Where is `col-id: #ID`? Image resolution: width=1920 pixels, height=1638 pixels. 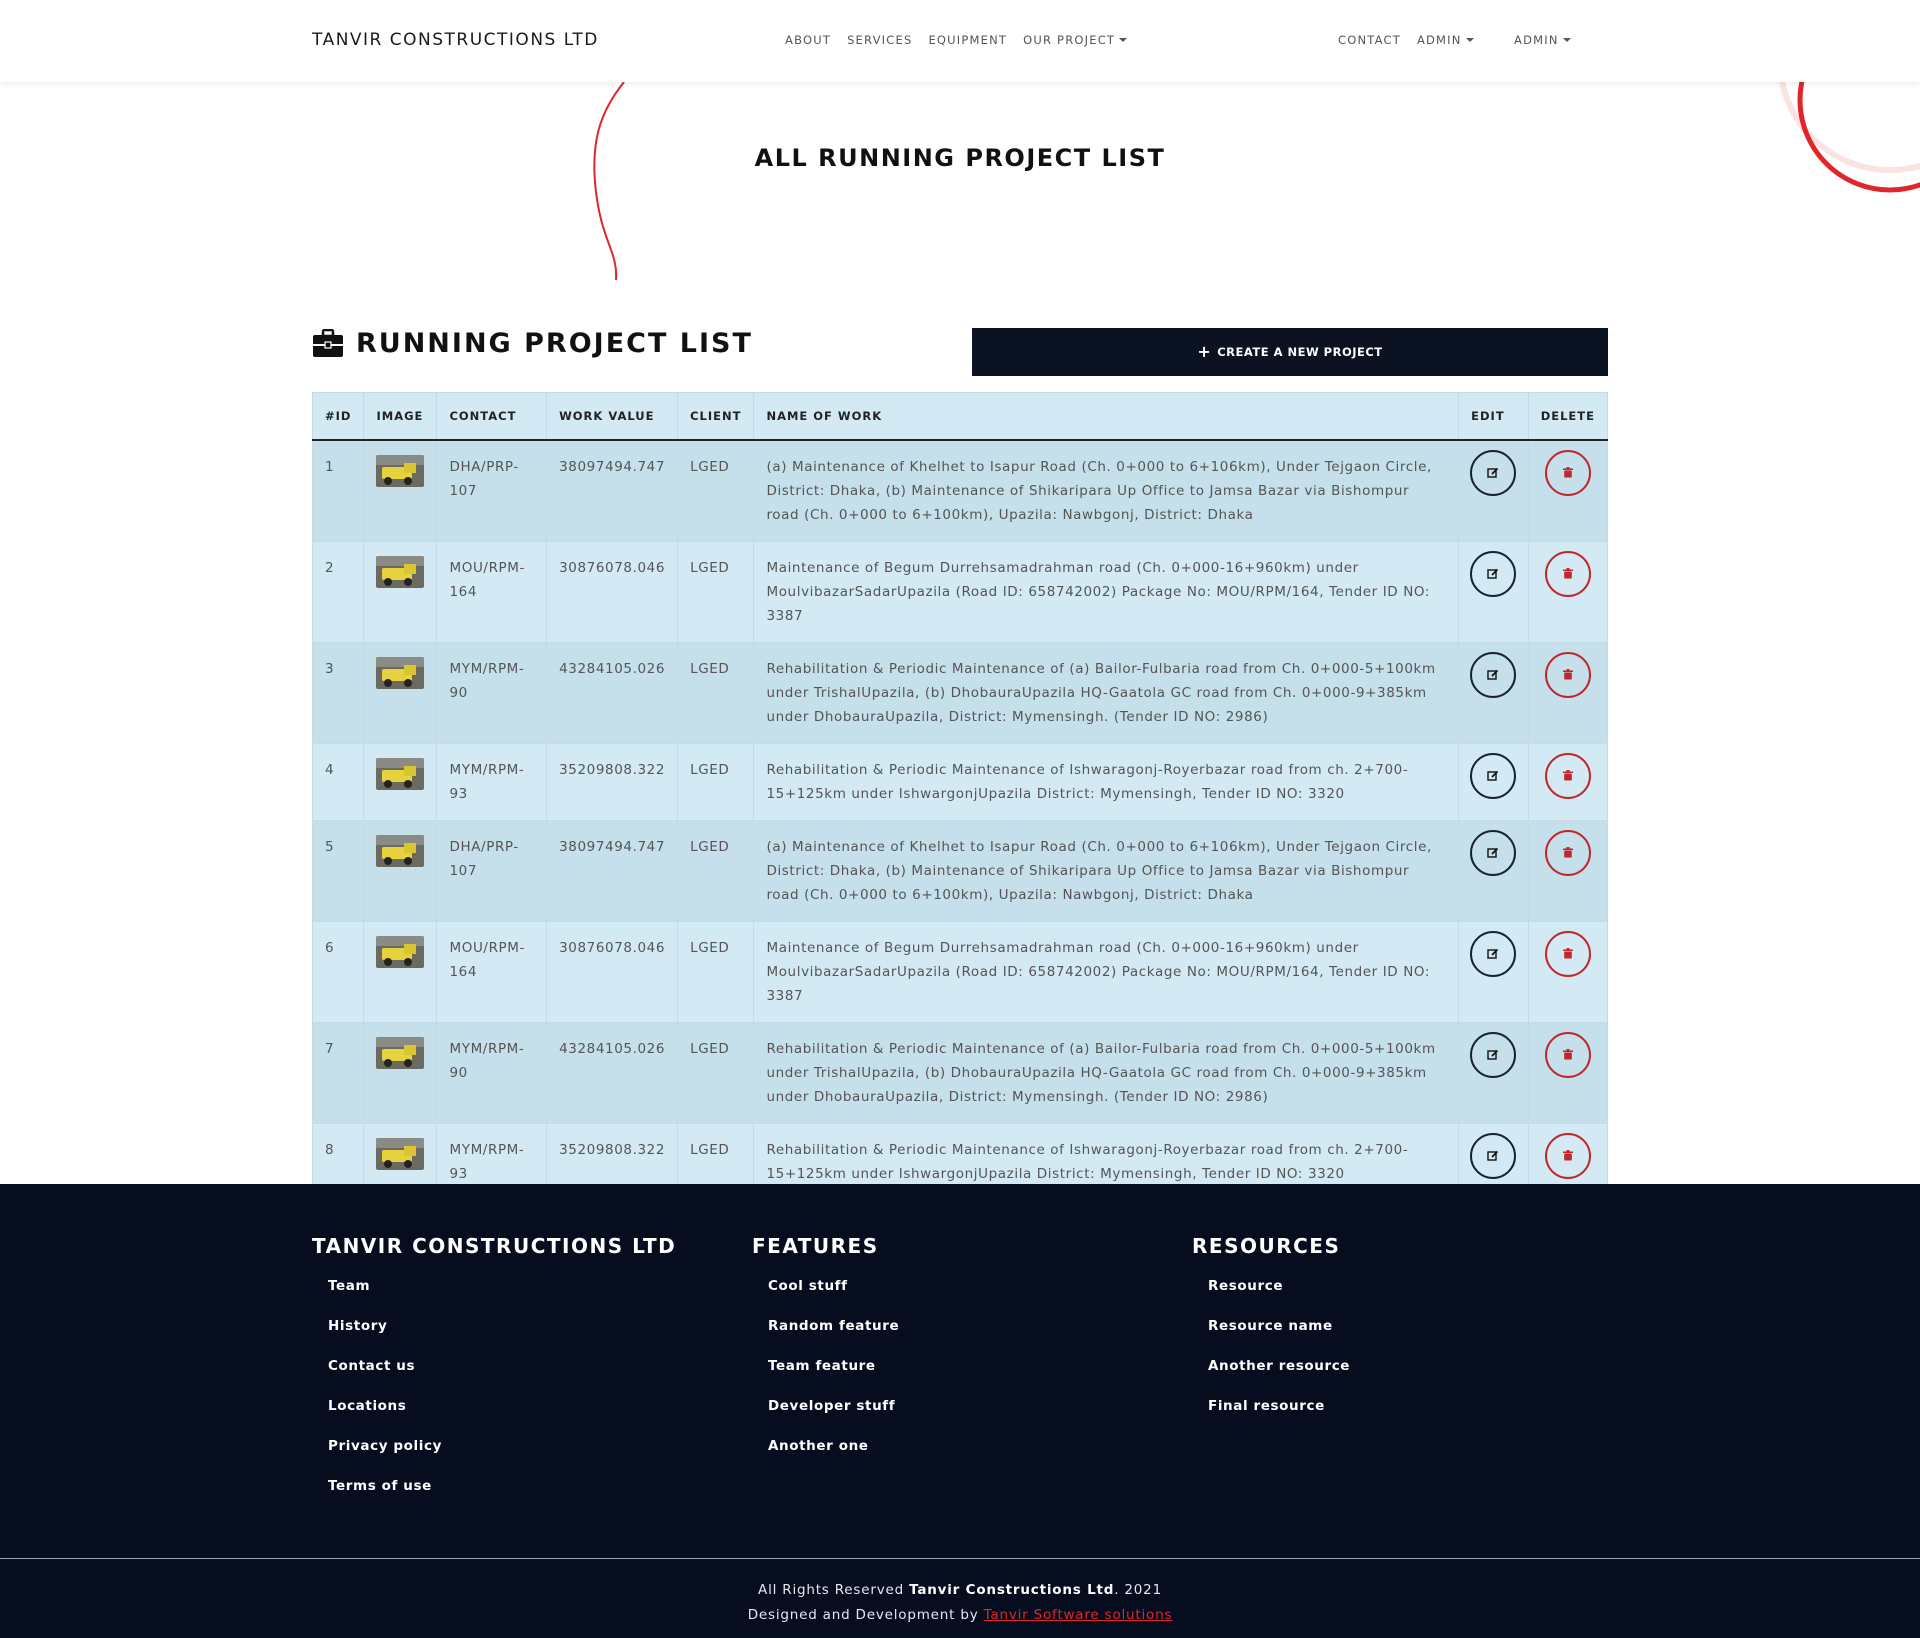 col-id: #ID is located at coordinates (338, 416).